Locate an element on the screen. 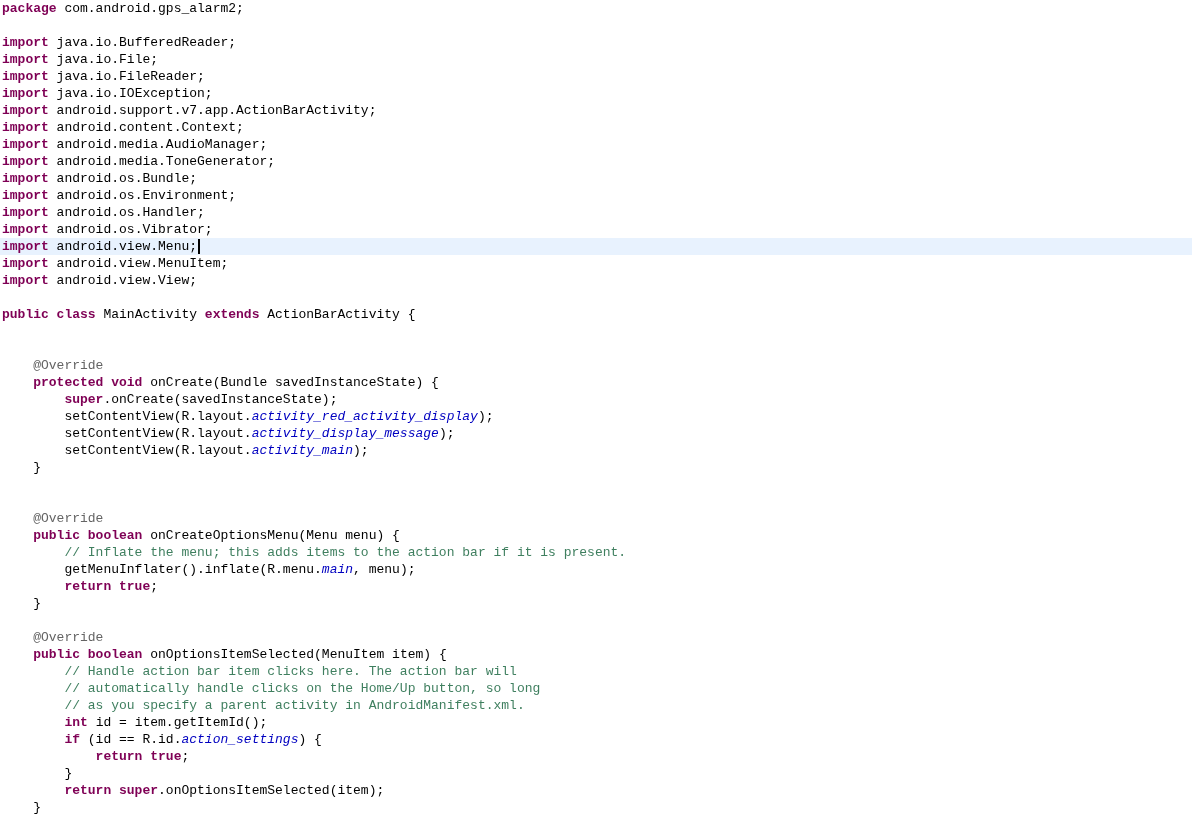  code-line: import android.support.v7.app.ActionBarActivity; is located at coordinates (189, 110).